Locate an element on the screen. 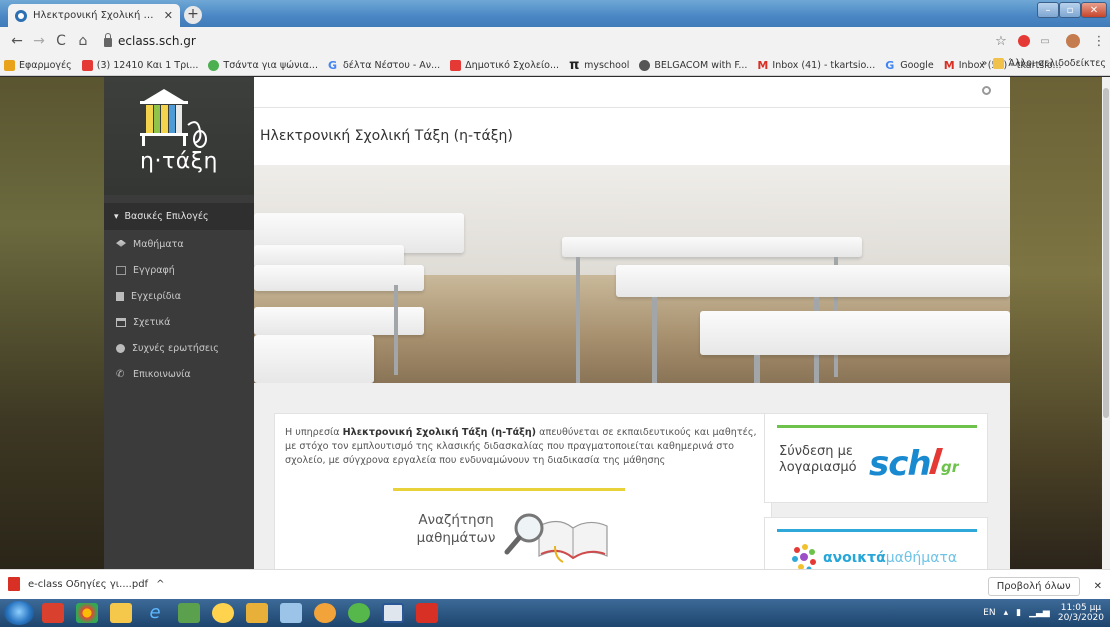  adblock-icon is located at coordinates (1024, 41).